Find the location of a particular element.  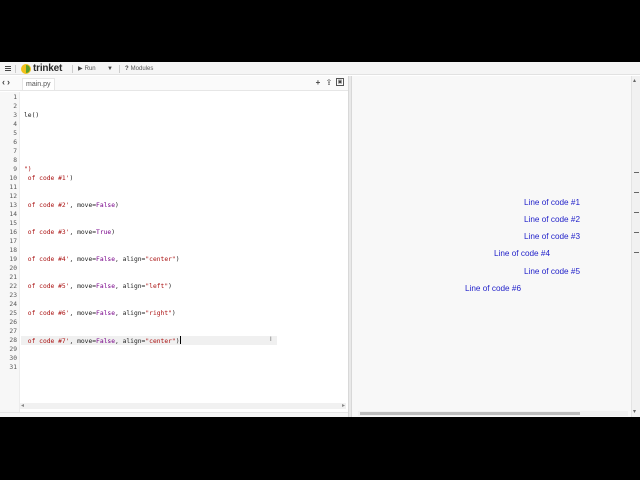

run-button: ▶ Run is located at coordinates (87, 68).